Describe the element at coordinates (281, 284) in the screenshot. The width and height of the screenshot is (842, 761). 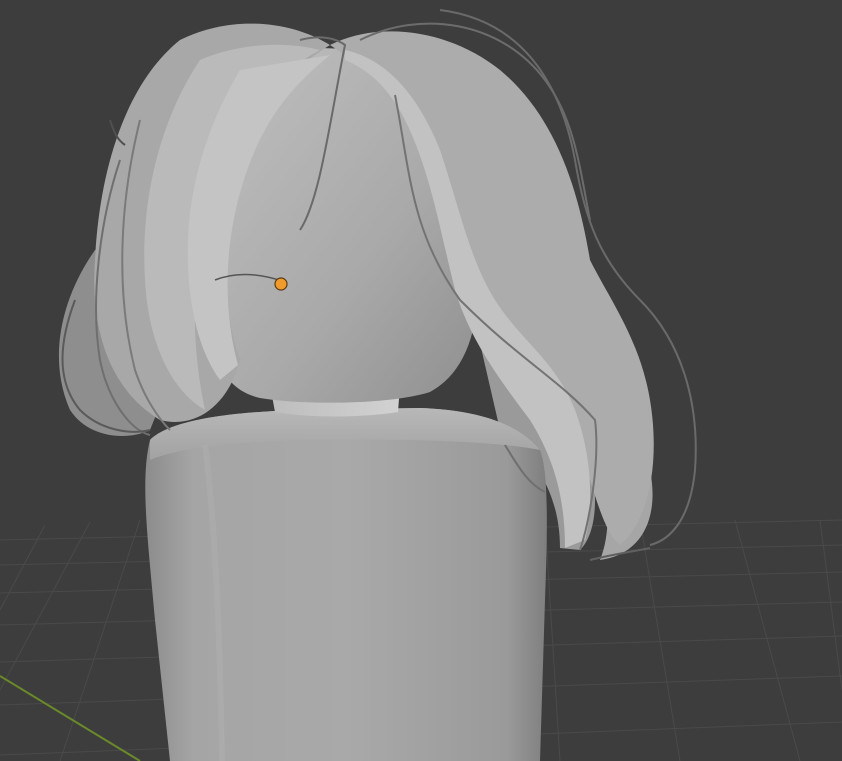
I see `object-origin-icon` at that location.